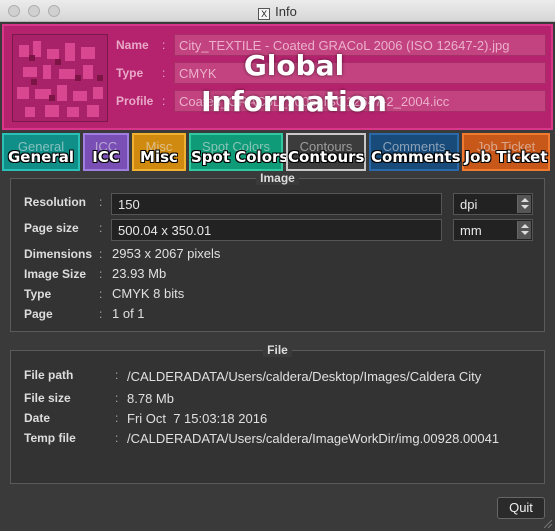 The height and width of the screenshot is (531, 555). Describe the element at coordinates (493, 230) in the screenshot. I see `page-size-unit-select: mm` at that location.